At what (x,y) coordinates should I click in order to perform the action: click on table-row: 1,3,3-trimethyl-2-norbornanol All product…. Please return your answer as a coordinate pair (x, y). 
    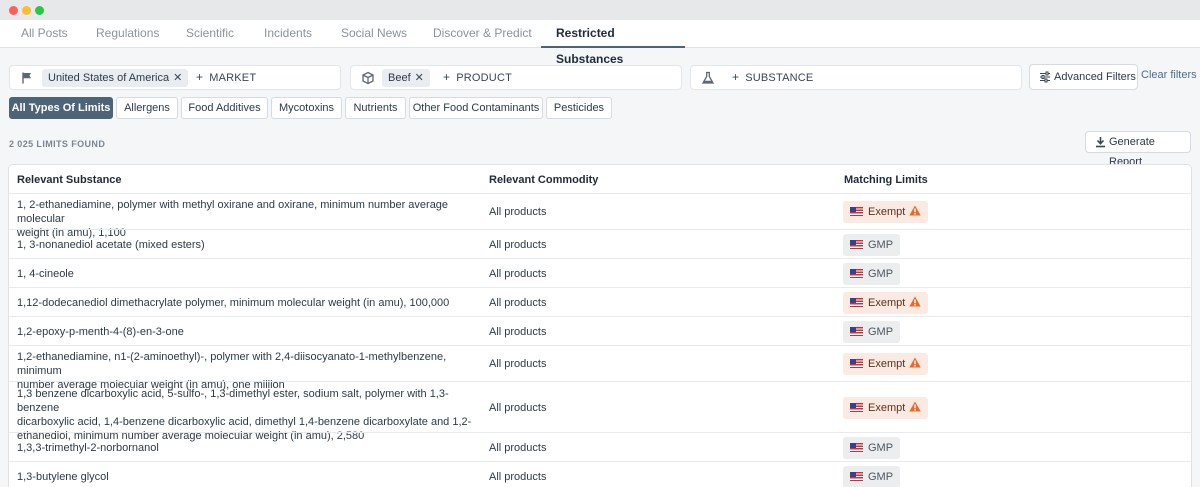
    Looking at the image, I should click on (600, 446).